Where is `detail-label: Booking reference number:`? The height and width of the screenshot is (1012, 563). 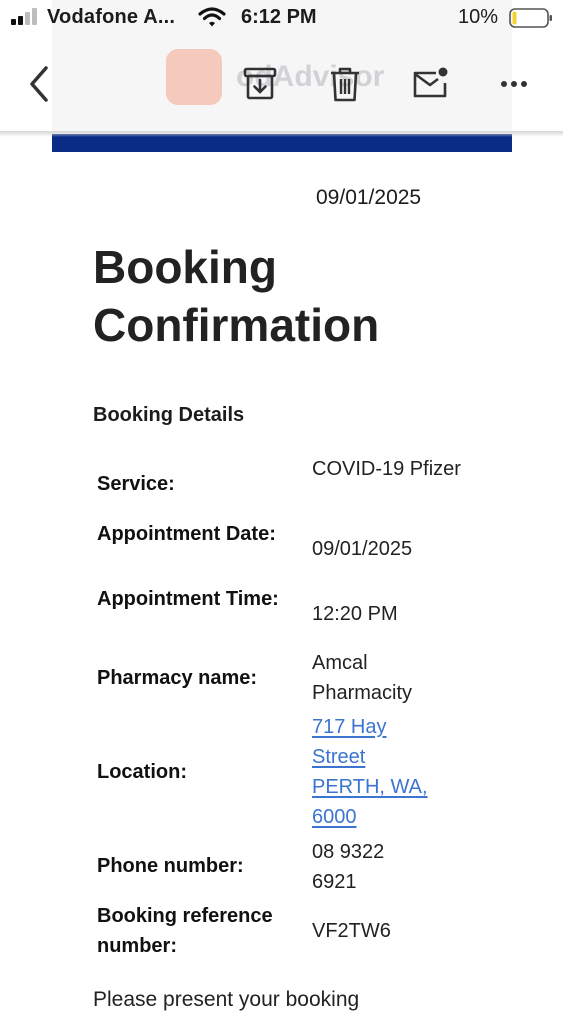 detail-label: Booking reference number: is located at coordinates (185, 931).